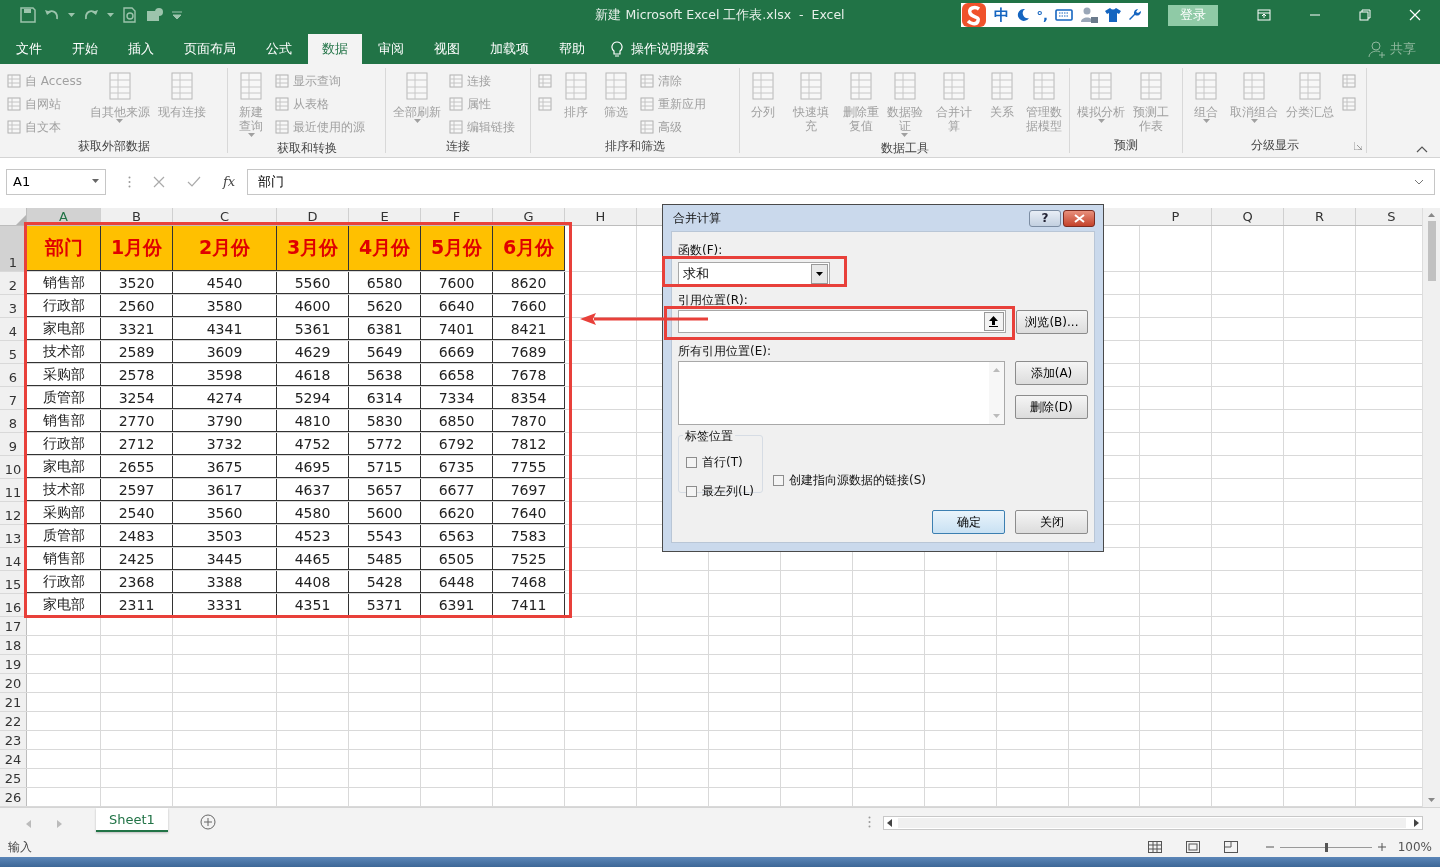 This screenshot has width=1440, height=868. What do you see at coordinates (132, 820) in the screenshot?
I see `sheet-tab: Sheet1` at bounding box center [132, 820].